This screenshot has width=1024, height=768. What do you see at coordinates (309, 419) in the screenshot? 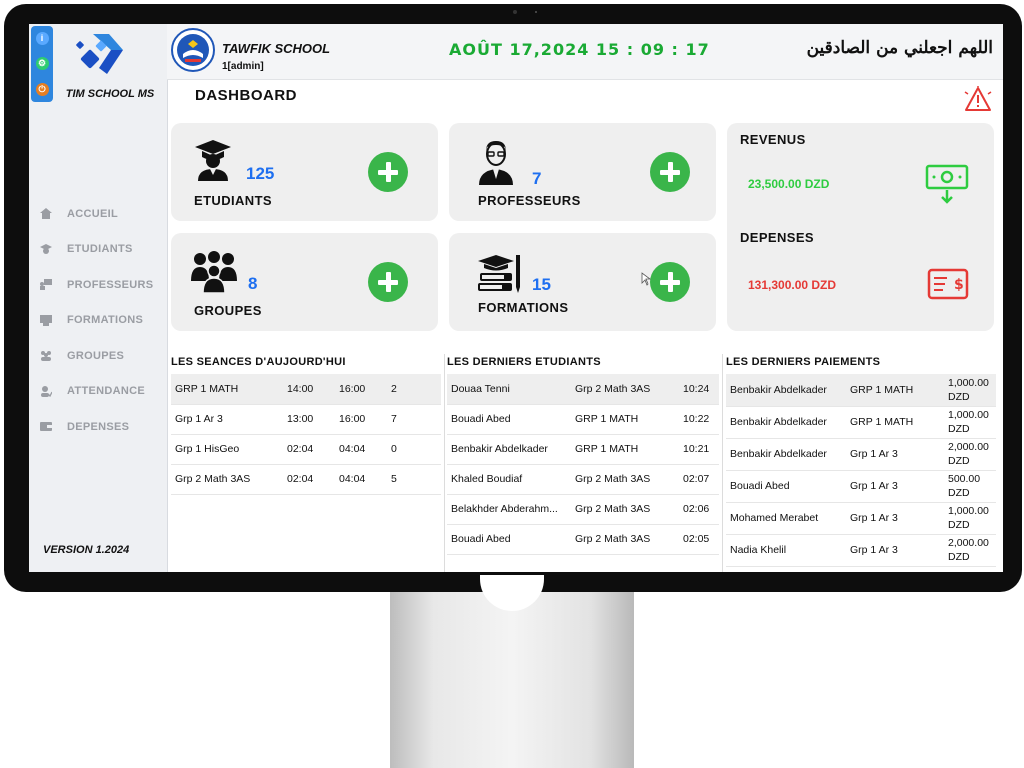
I see `session-start: 13:00` at bounding box center [309, 419].